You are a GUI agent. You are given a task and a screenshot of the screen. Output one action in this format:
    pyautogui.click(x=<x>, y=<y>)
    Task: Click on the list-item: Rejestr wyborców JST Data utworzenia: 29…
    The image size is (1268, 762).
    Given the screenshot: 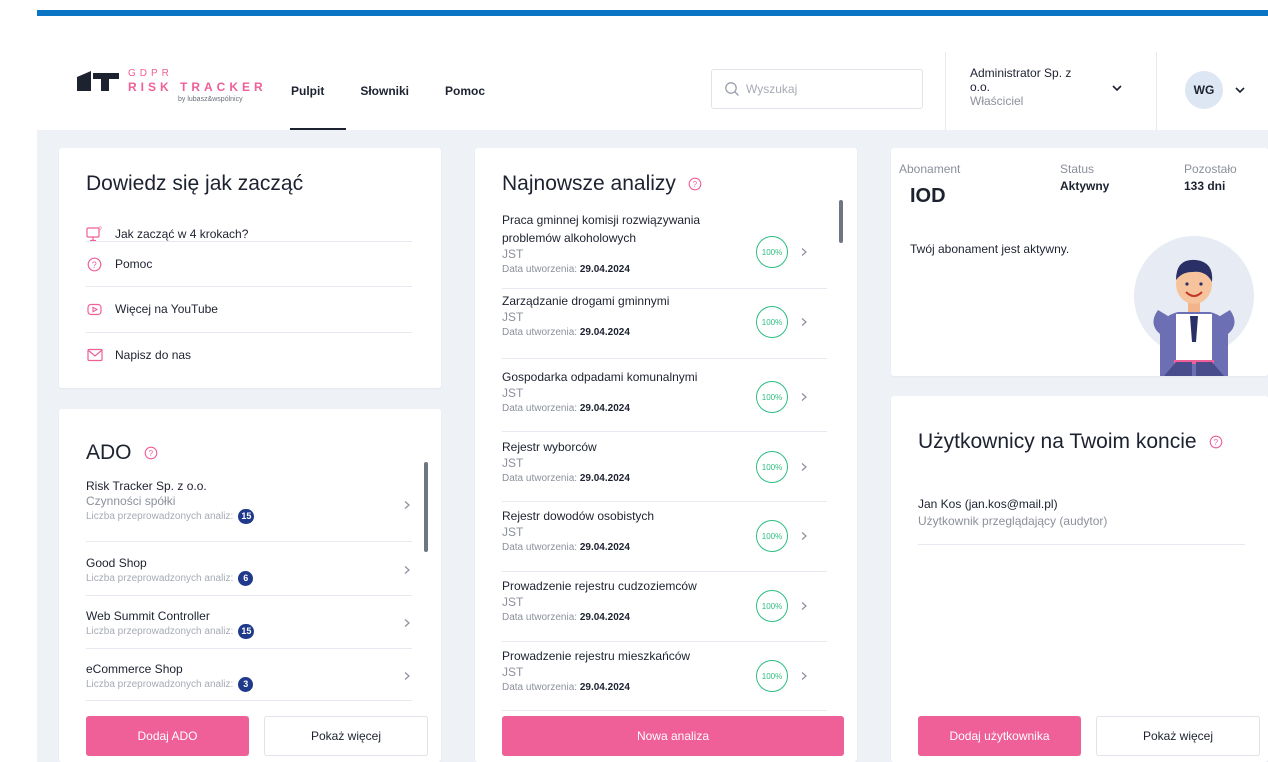 What is the action you would take?
    pyautogui.click(x=664, y=470)
    